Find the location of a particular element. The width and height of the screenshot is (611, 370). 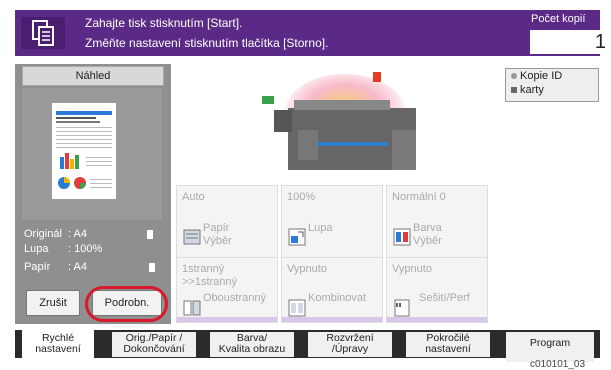

info-zoom: Lupa : 100% is located at coordinates (63, 249).